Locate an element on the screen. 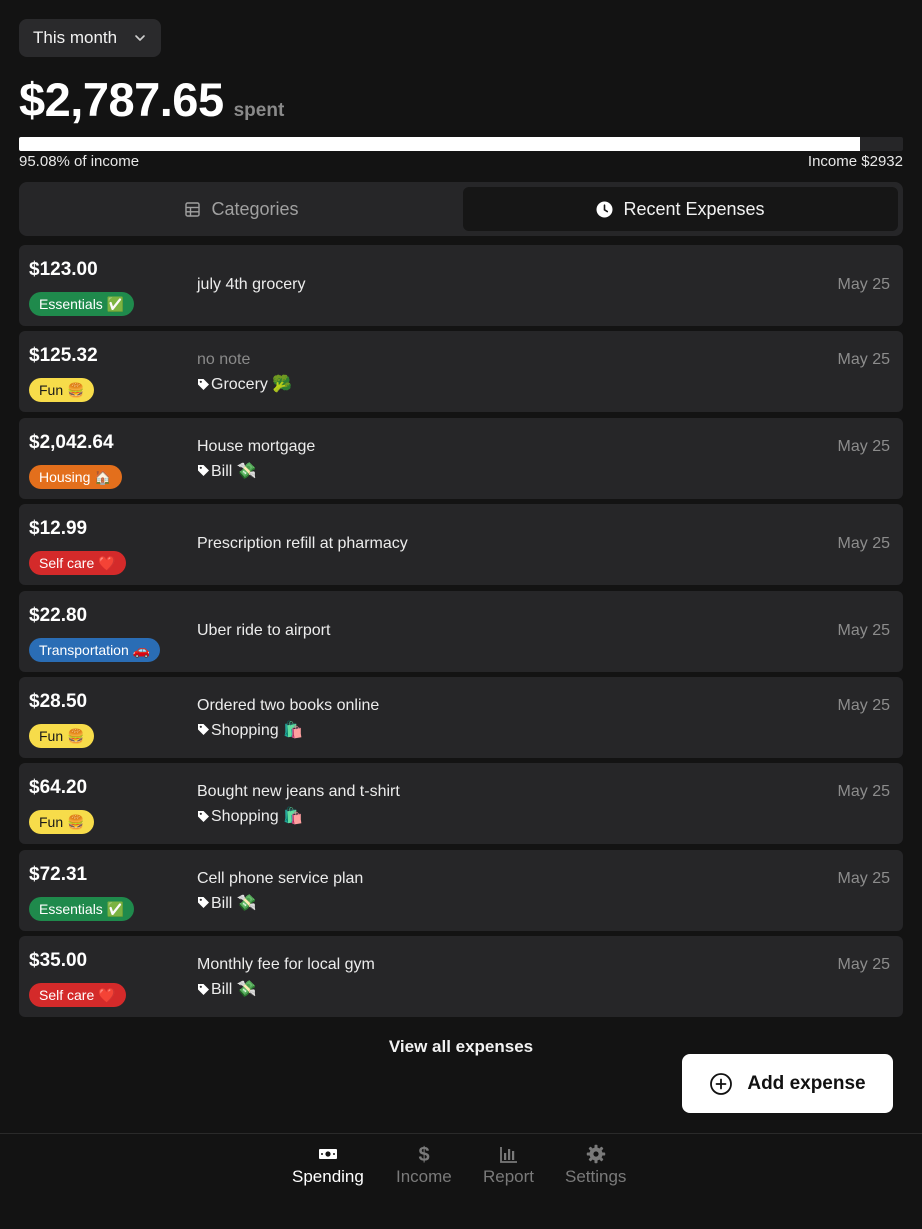 The image size is (922, 1229). tab-recent-expenses: Recent Expenses is located at coordinates (680, 209).